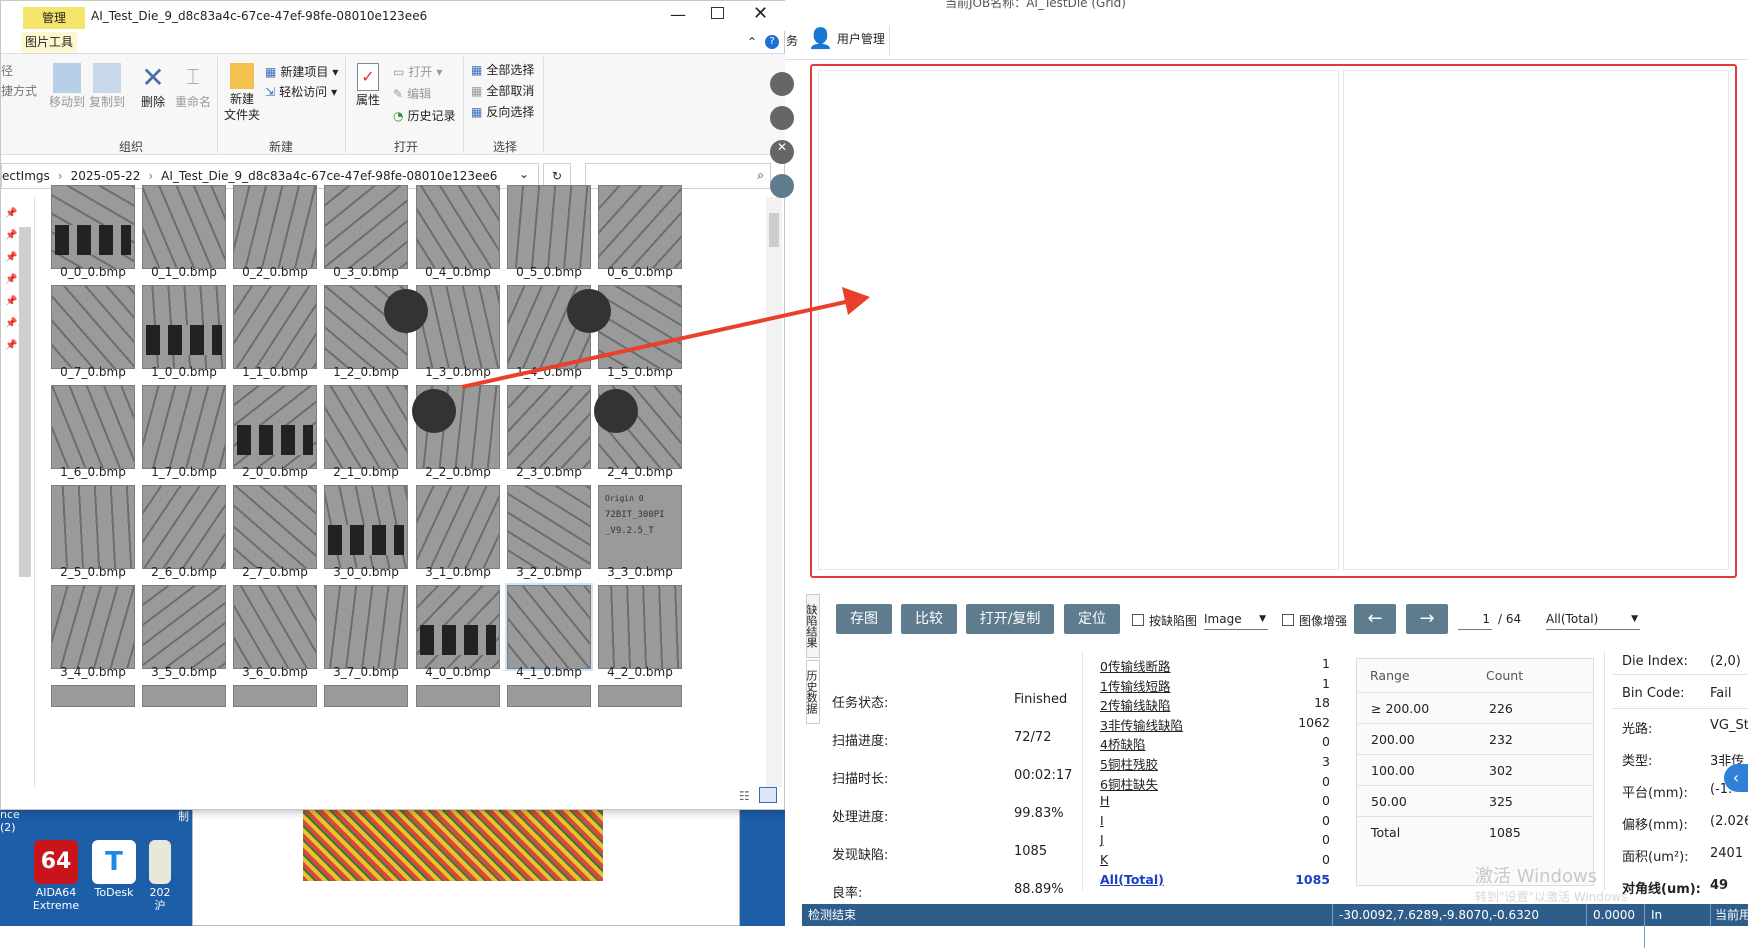 Image resolution: width=1748 pixels, height=948 pixels. I want to click on user-management-button: 👤 用户管理, so click(846, 38).